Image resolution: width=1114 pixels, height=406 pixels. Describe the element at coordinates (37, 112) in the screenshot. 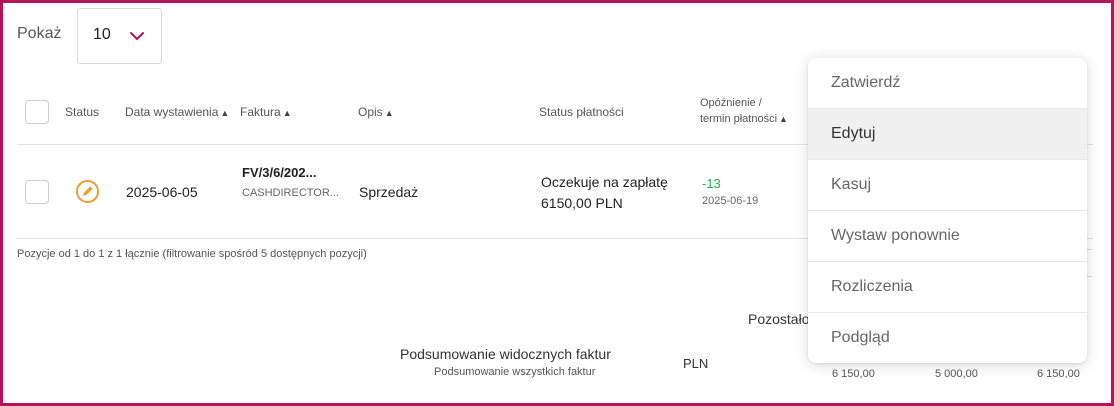

I see `select-all-checkbox` at that location.